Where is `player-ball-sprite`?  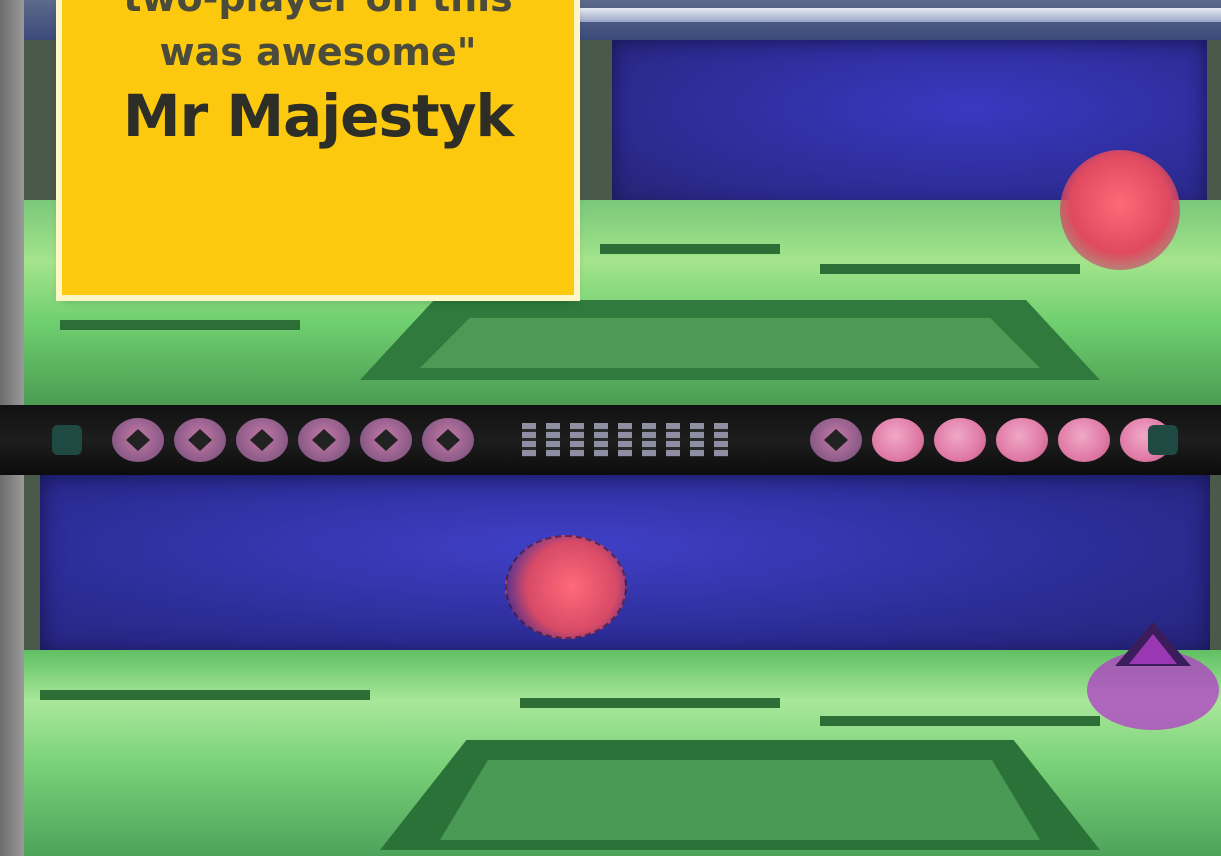
player-ball-sprite is located at coordinates (566, 587).